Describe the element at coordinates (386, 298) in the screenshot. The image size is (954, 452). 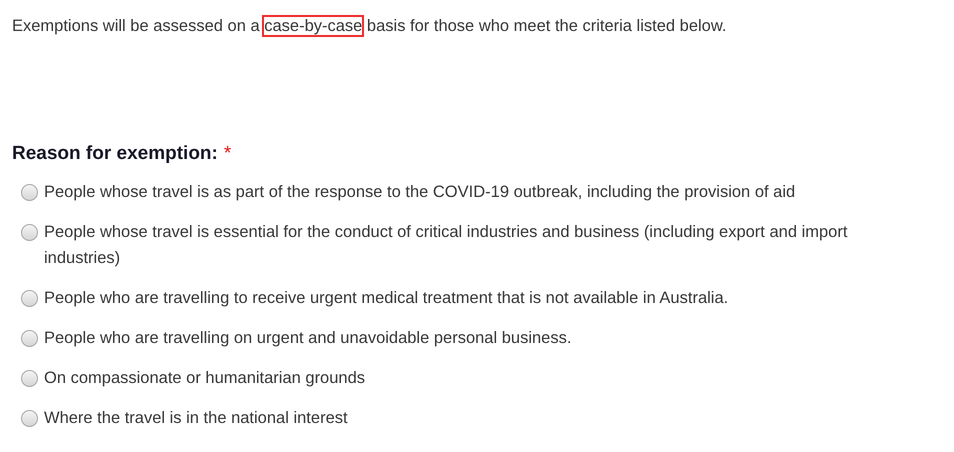
I see `option-label: People who are travelling to receive urgent medical treatment that is not available in Australia.` at that location.